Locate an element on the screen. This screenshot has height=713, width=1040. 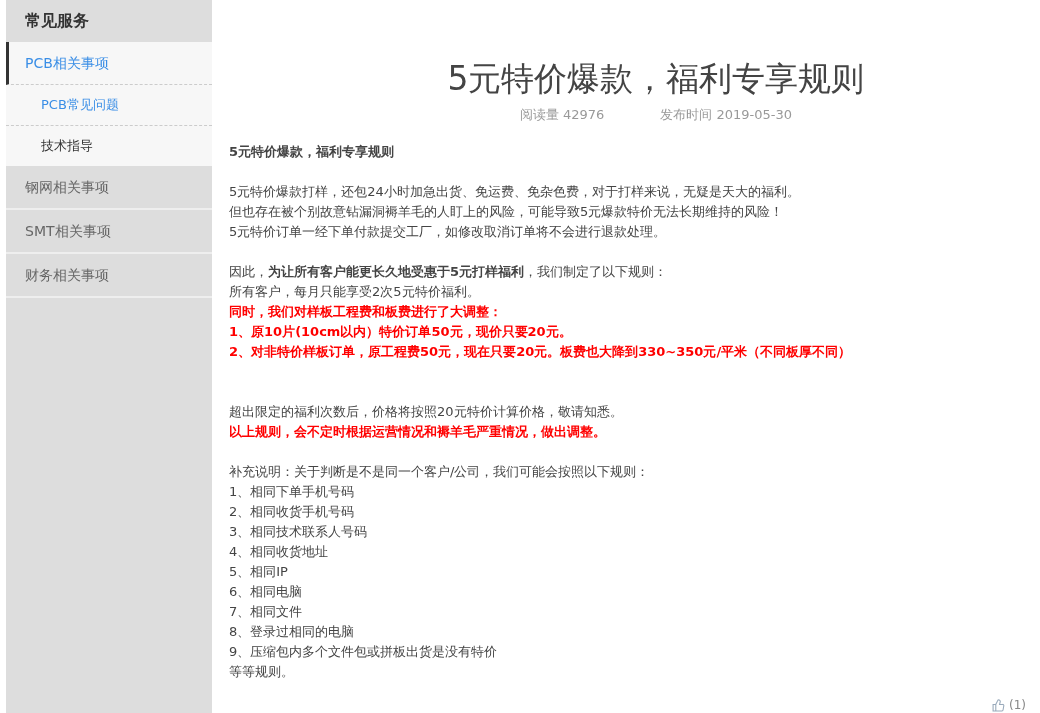
article-line: 3、相同技术联系人号码 is located at coordinates (299, 532).